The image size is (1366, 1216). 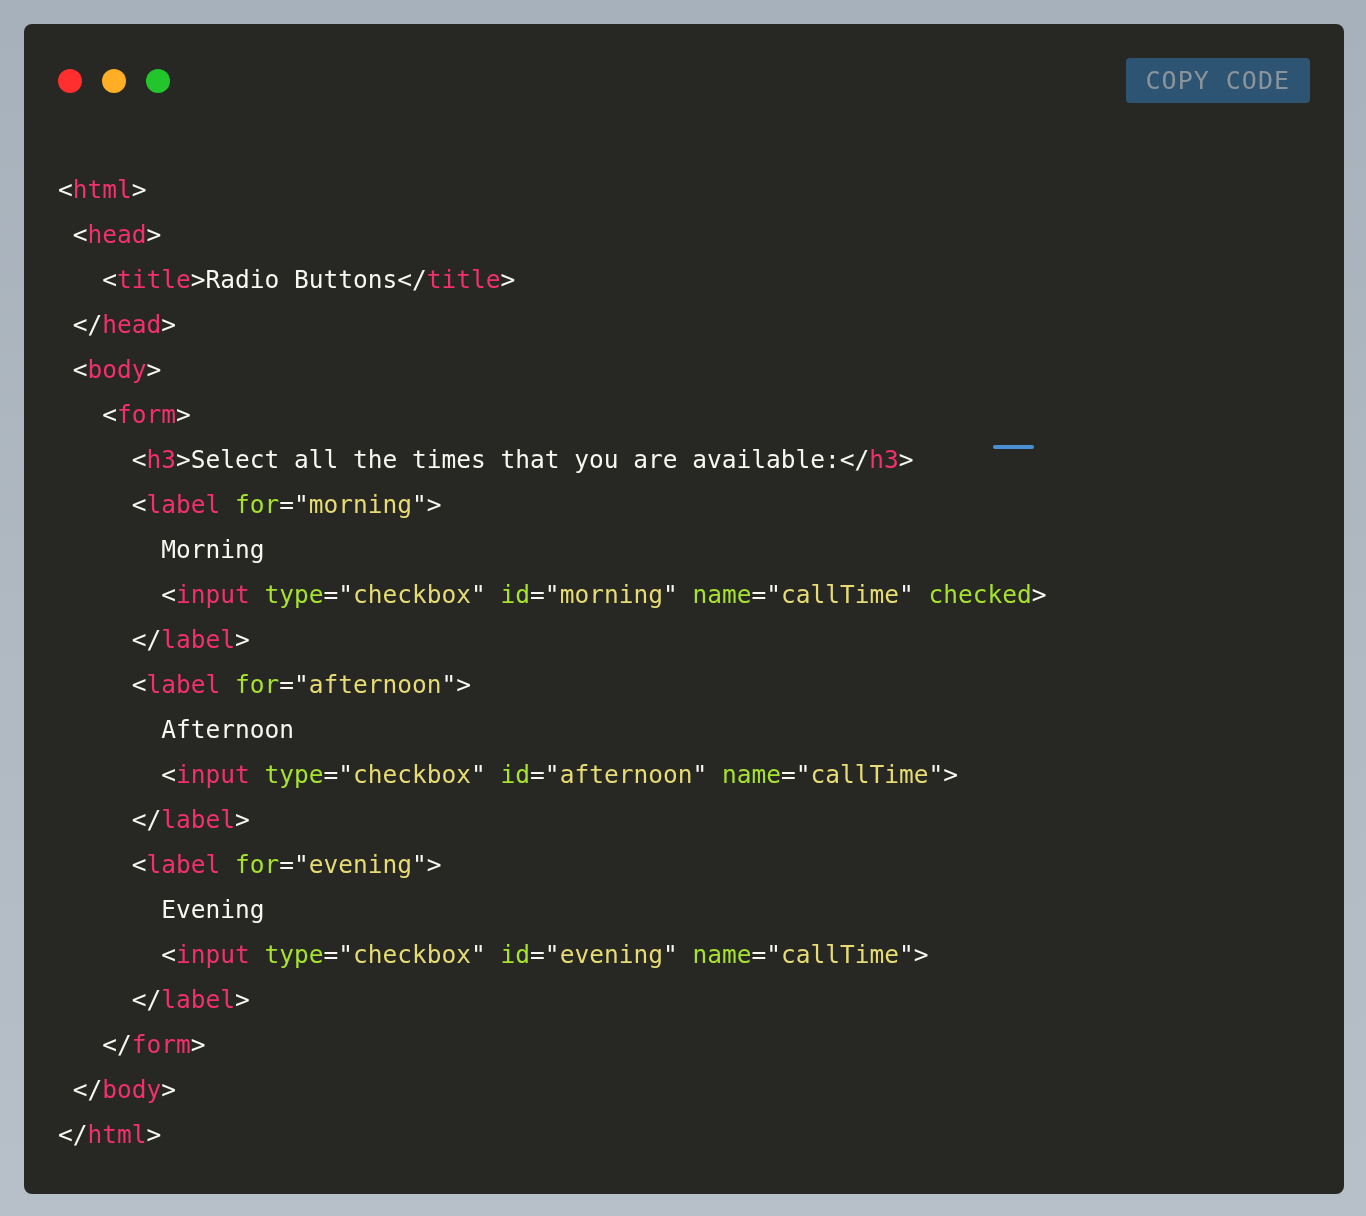 I want to click on code-line: <input type="checkbox" id="afternoon" name="callTime">, so click(x=559, y=775).